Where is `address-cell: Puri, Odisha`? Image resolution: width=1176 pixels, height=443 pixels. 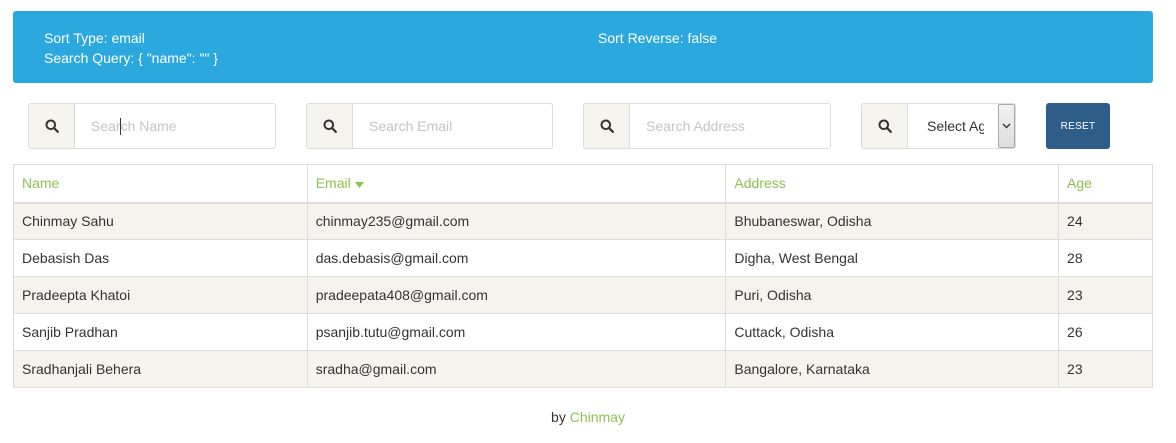
address-cell: Puri, Odisha is located at coordinates (892, 295).